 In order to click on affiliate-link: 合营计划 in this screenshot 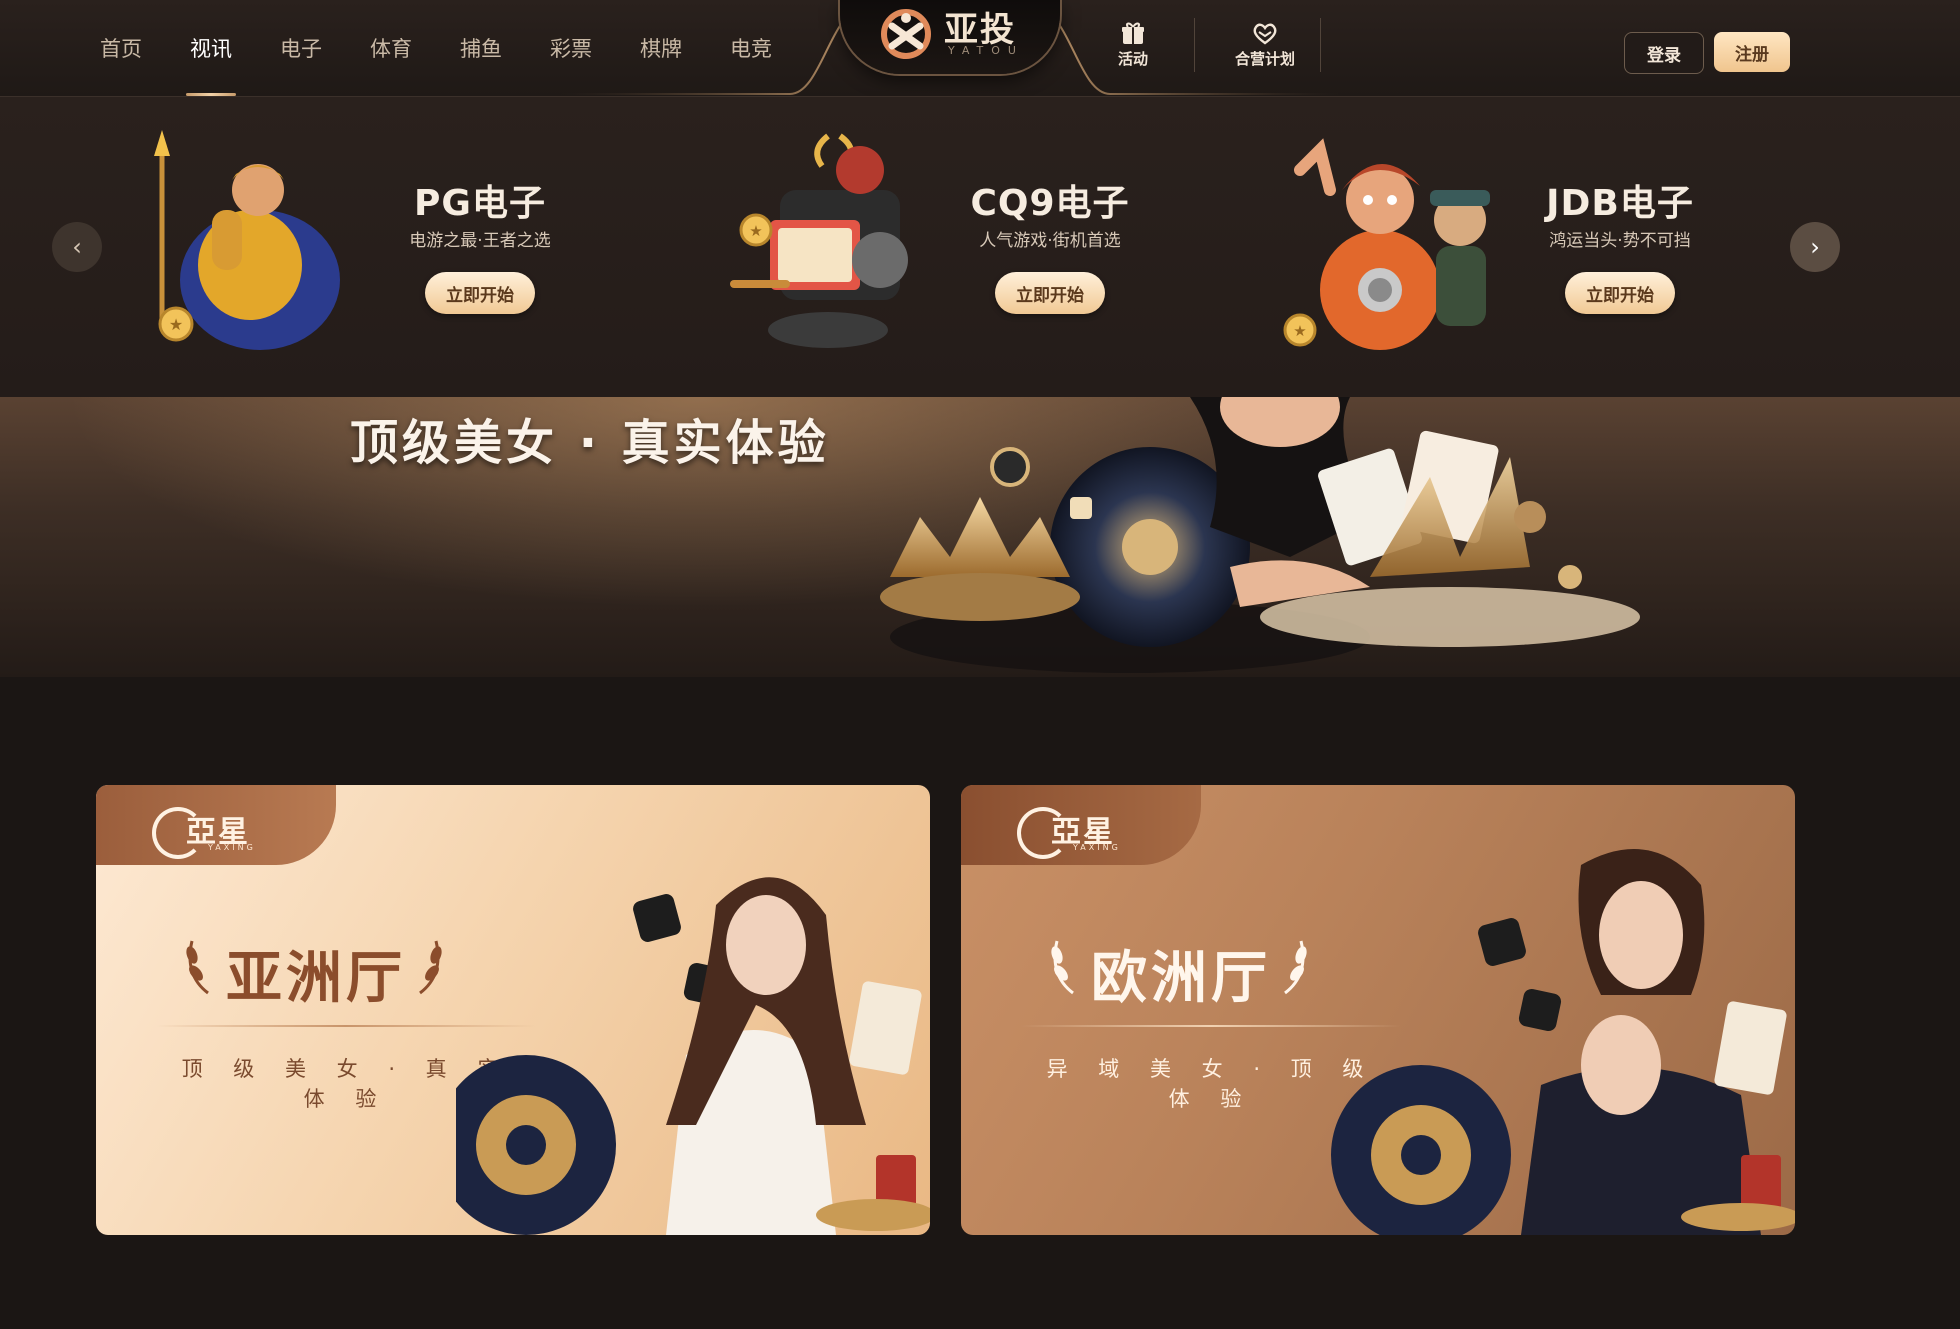, I will do `click(1265, 44)`.